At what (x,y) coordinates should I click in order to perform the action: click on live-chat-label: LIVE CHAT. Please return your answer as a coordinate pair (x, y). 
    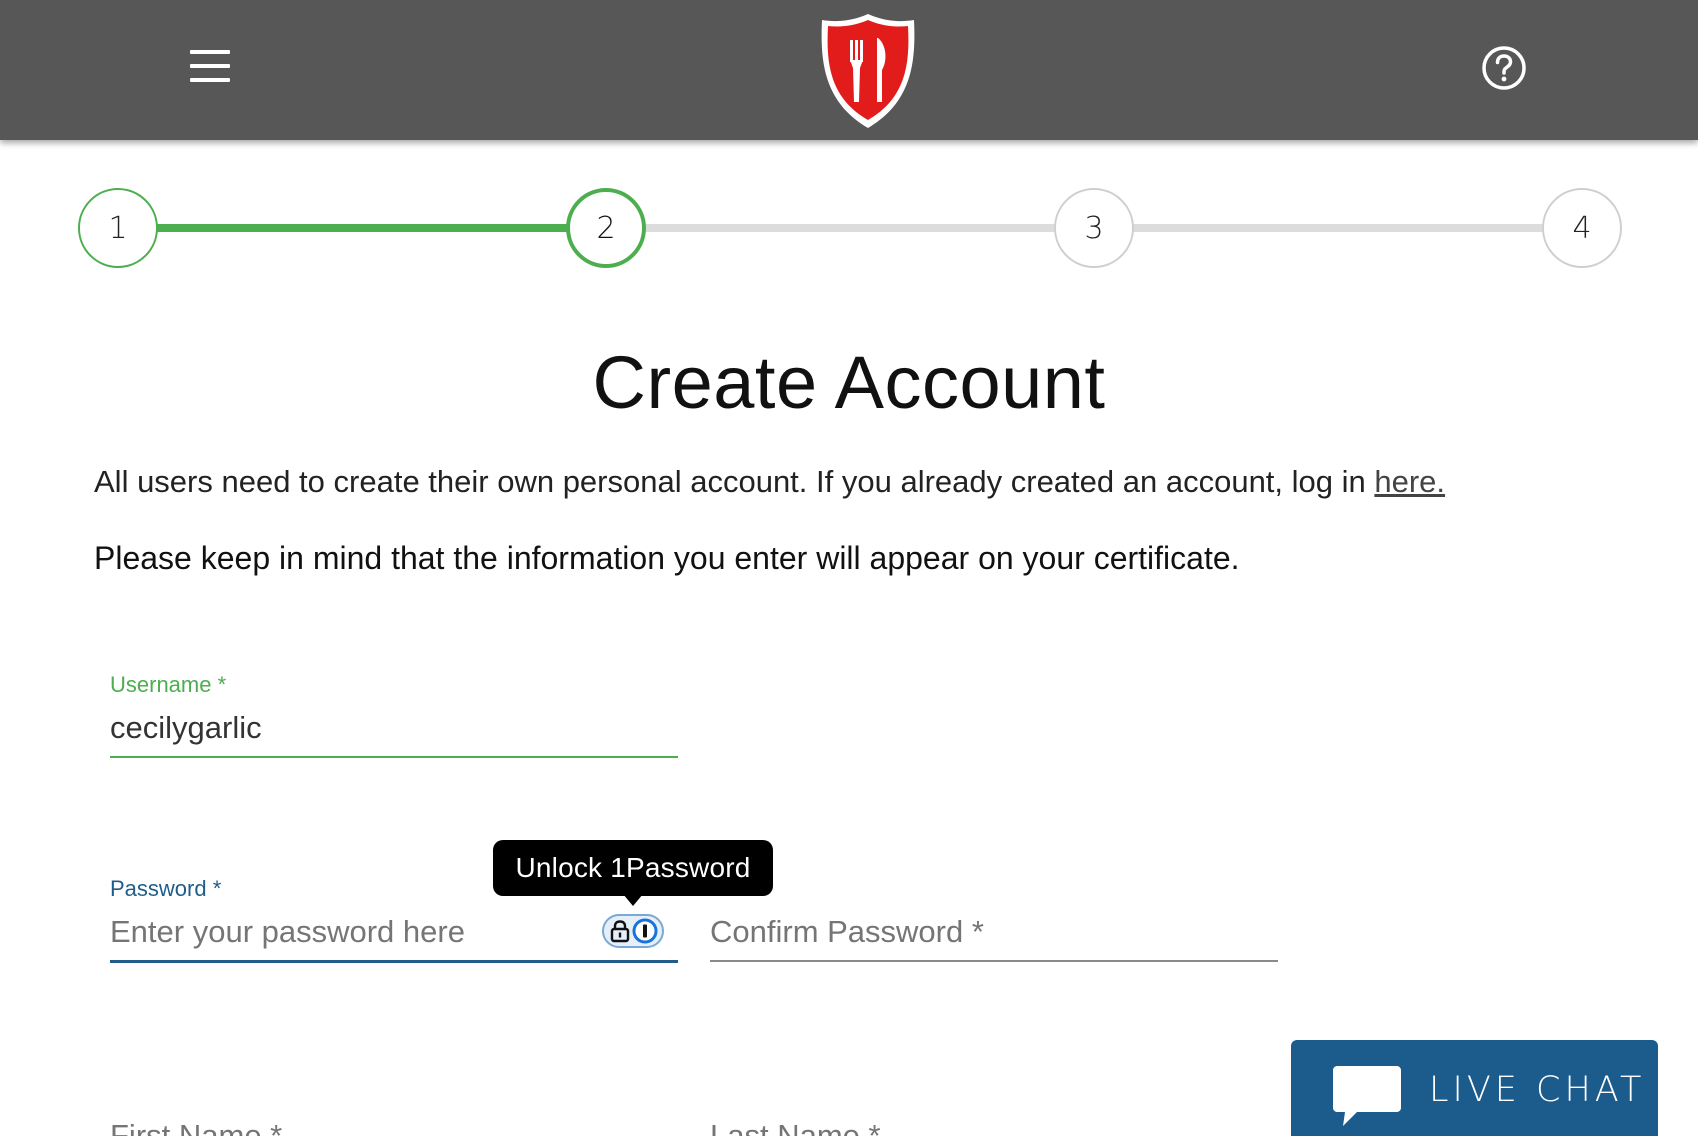
    Looking at the image, I should click on (1537, 1090).